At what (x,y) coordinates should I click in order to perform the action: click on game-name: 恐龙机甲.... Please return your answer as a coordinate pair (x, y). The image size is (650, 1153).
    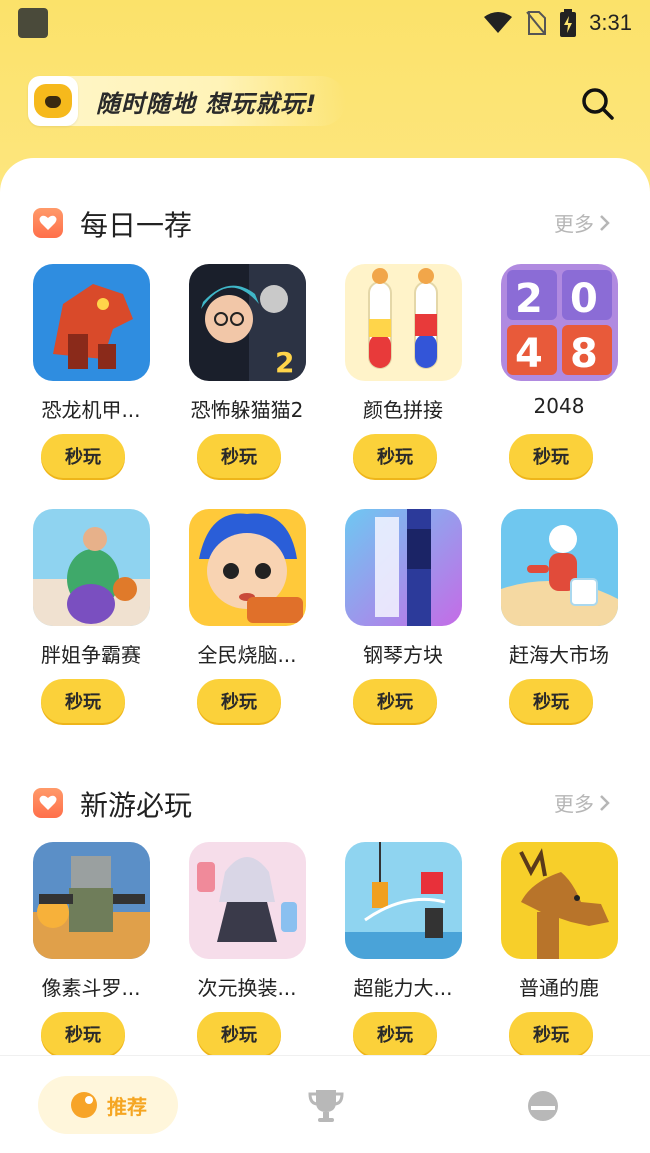
    Looking at the image, I should click on (91, 410).